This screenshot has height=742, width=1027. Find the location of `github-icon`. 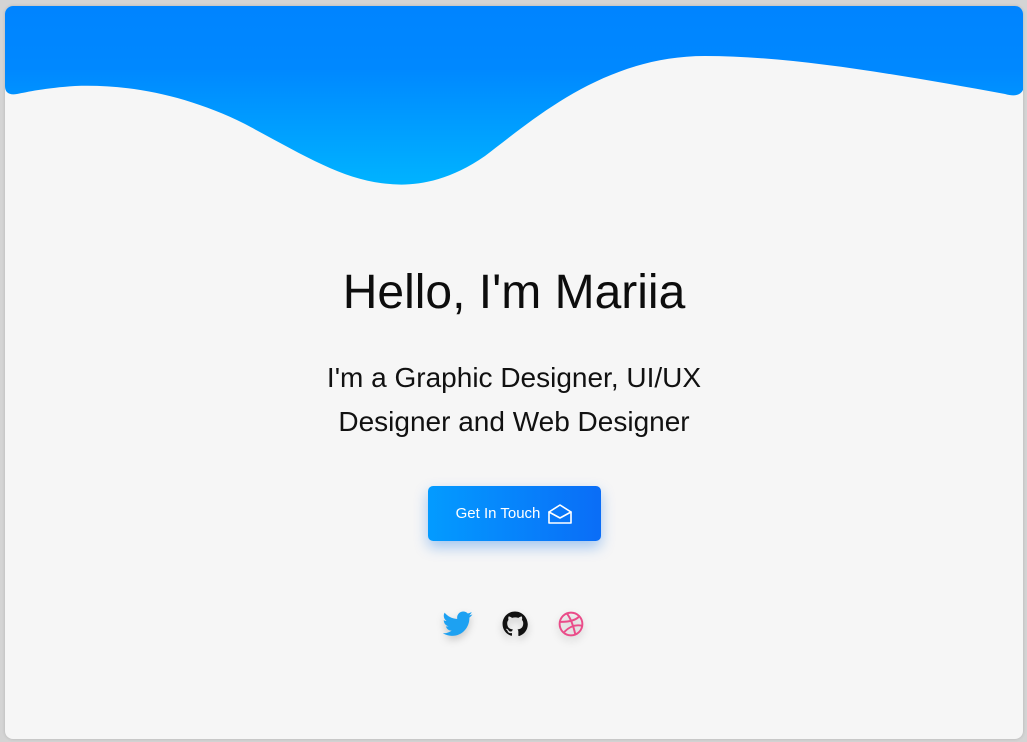

github-icon is located at coordinates (515, 626).